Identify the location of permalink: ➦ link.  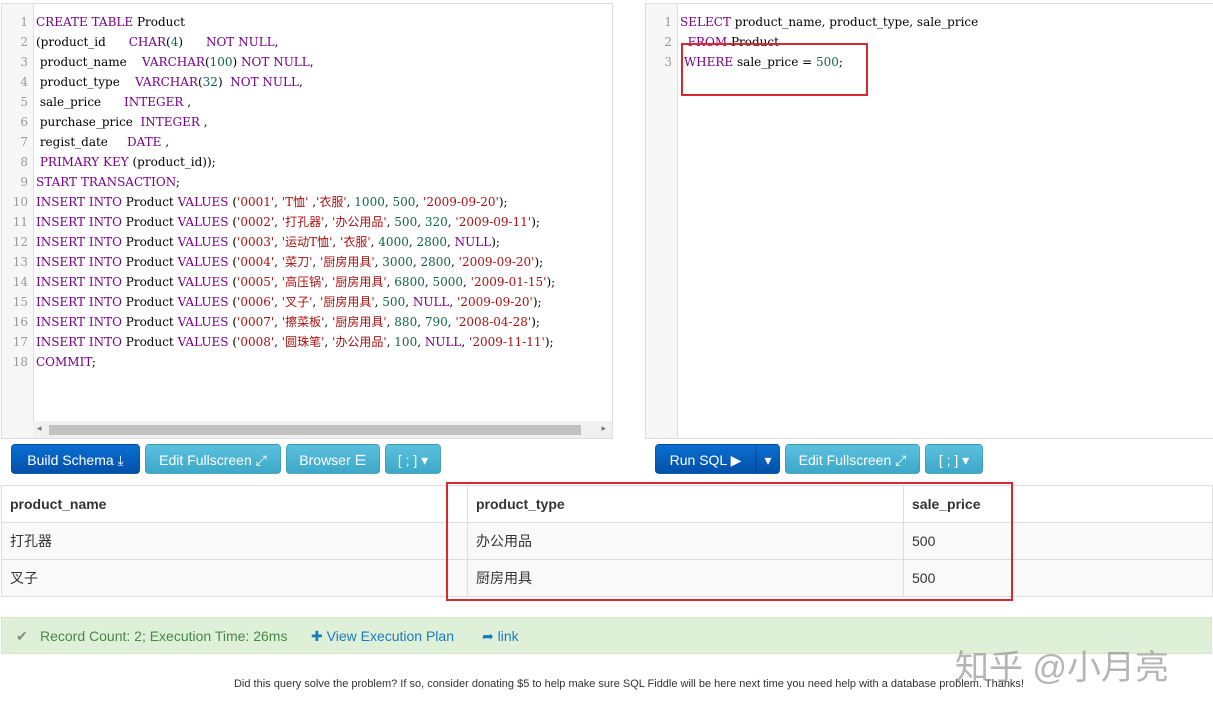
(500, 636).